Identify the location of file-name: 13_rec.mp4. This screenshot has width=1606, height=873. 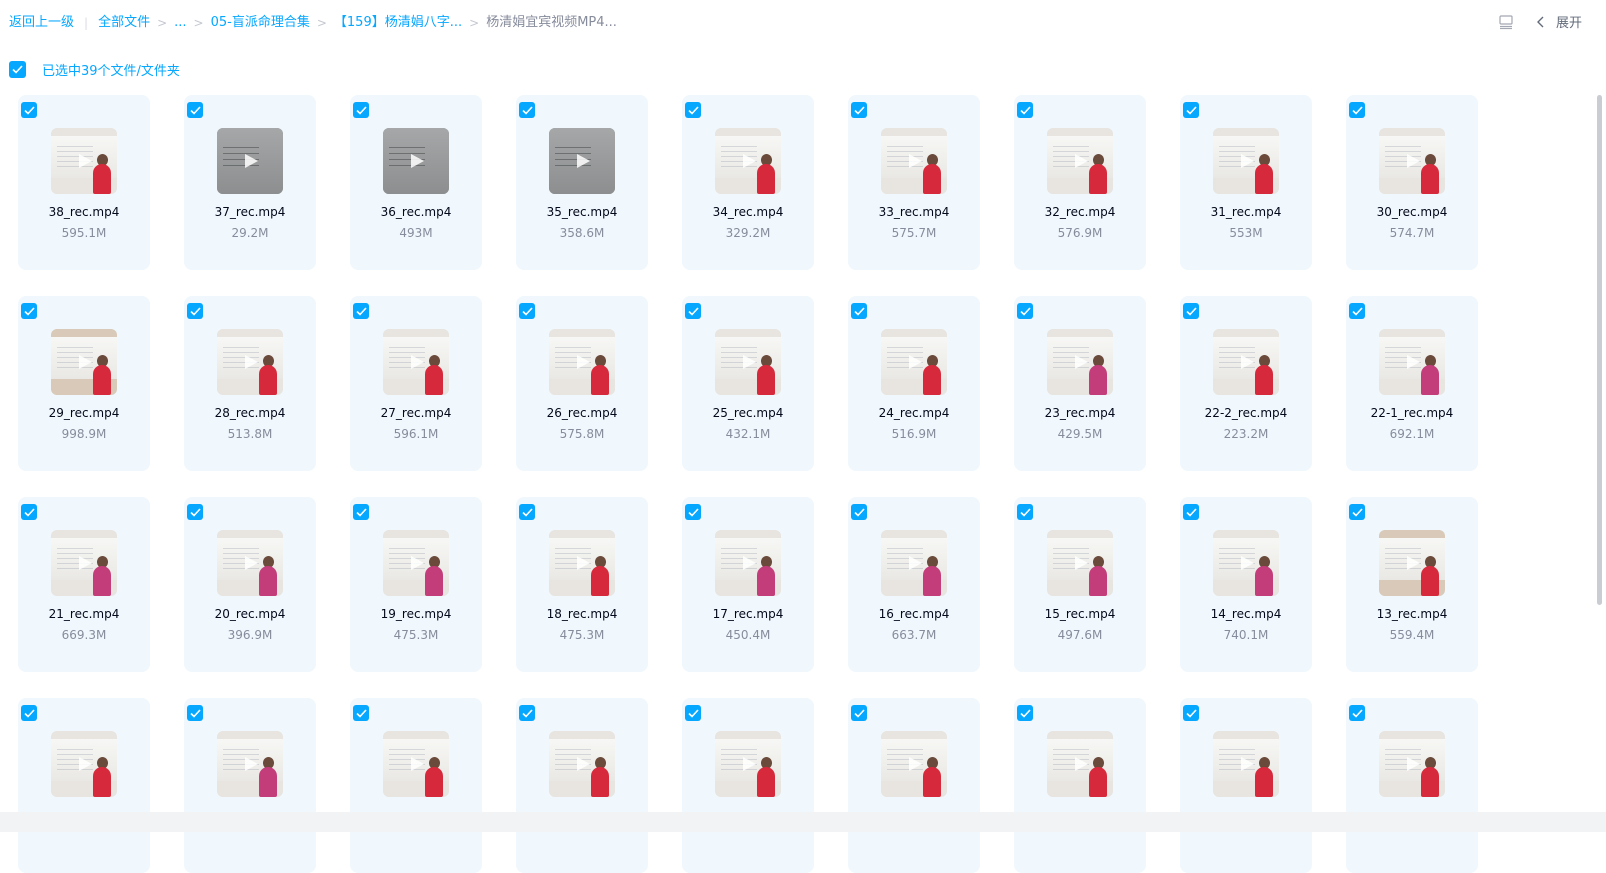
(1412, 614).